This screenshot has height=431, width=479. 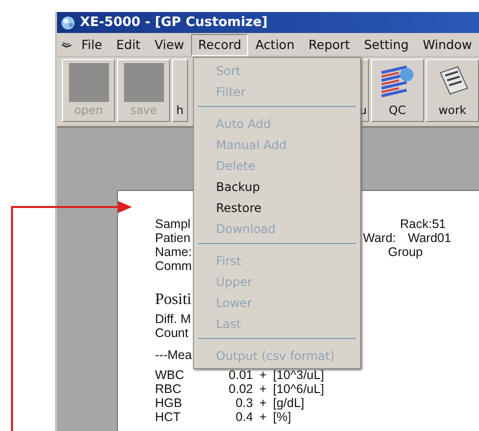 I want to click on menu-item: File, so click(x=92, y=45).